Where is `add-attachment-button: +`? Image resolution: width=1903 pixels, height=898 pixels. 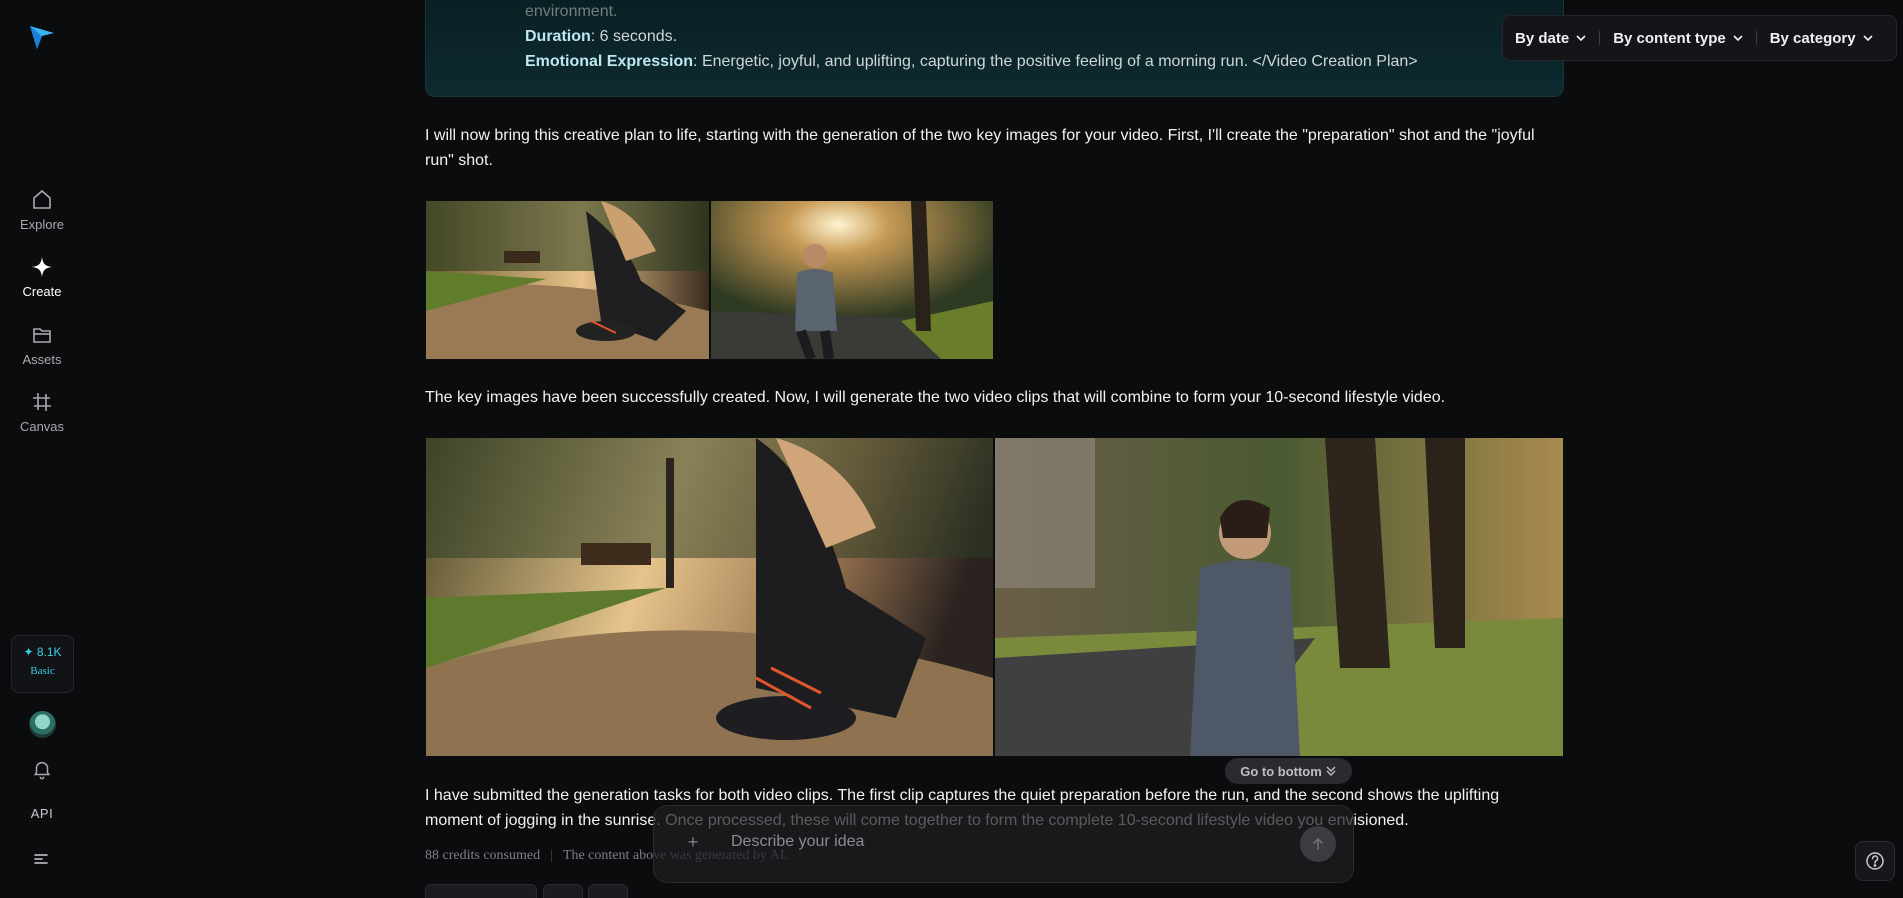 add-attachment-button: + is located at coordinates (693, 842).